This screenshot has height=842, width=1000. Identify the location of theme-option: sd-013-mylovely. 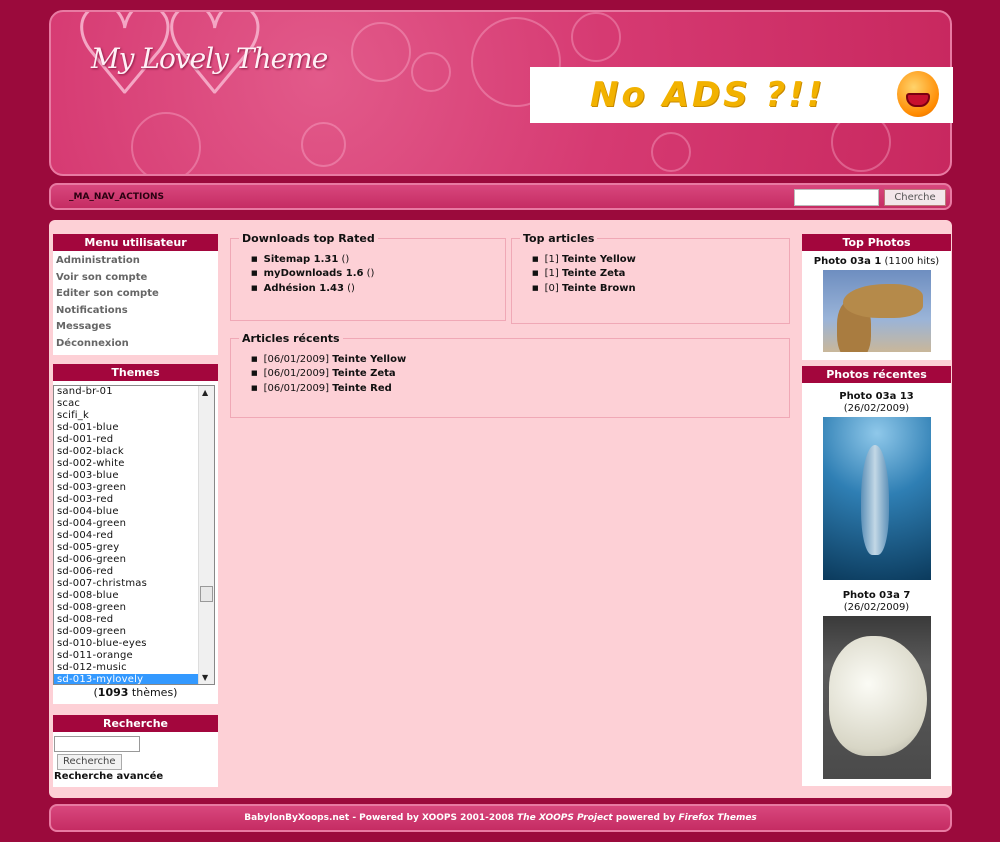
(134, 678).